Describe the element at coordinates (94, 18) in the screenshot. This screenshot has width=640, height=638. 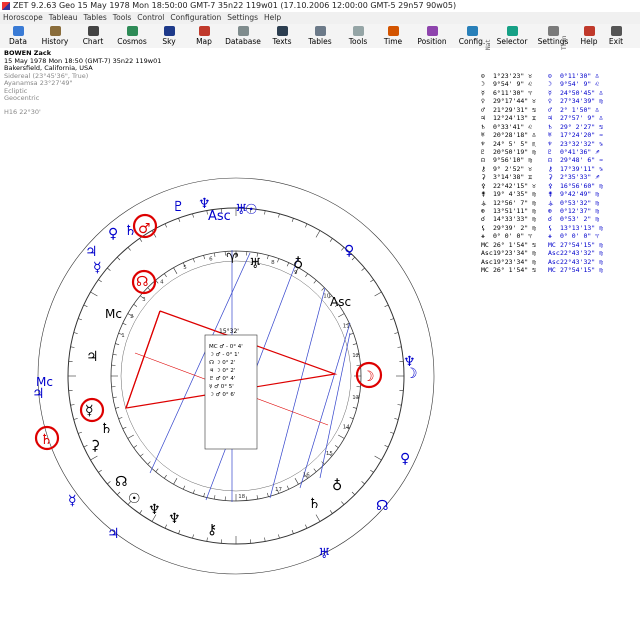
I see `menu-tables: Tables` at that location.